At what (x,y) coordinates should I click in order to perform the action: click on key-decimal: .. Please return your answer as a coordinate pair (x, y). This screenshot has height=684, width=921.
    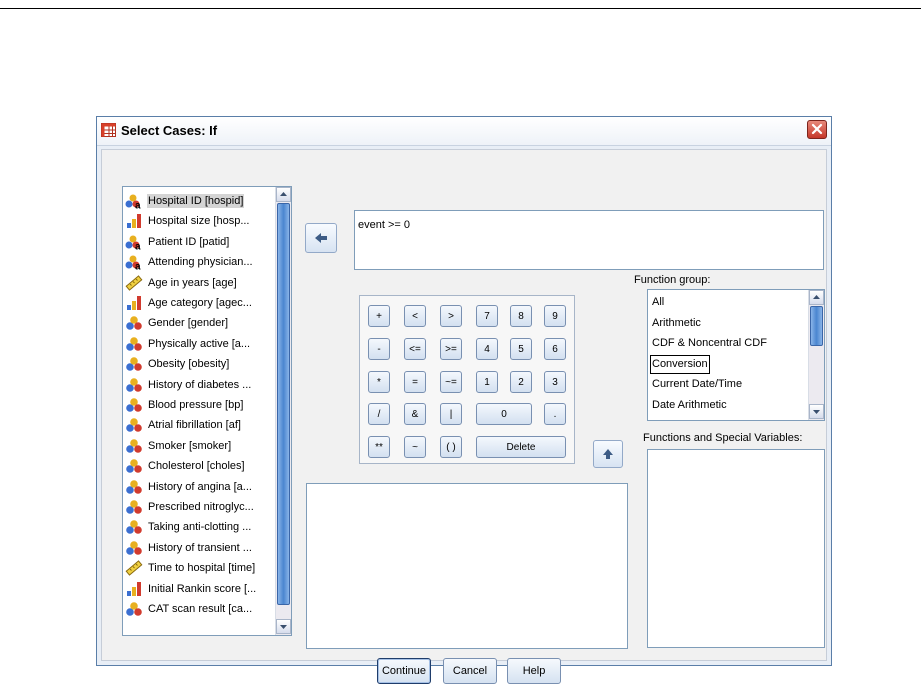
    Looking at the image, I should click on (555, 414).